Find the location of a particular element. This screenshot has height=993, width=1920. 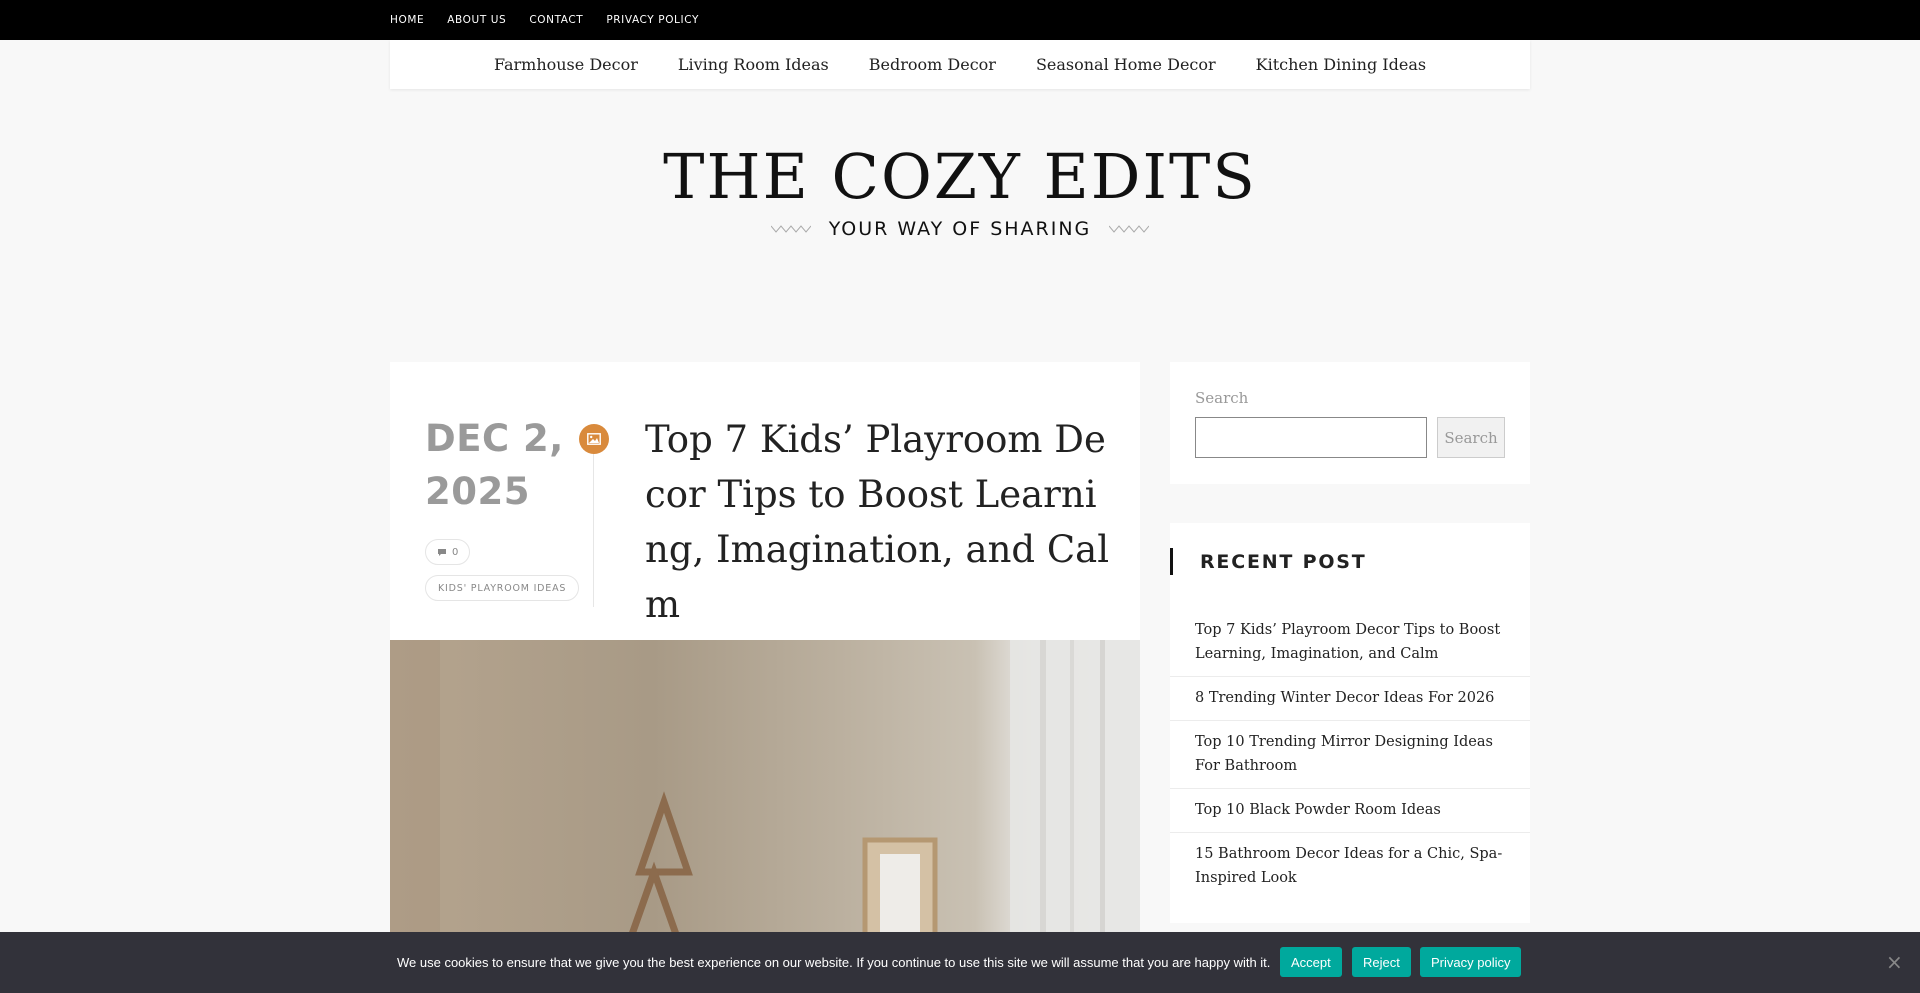

squiggle-left-decoration is located at coordinates (790, 229).